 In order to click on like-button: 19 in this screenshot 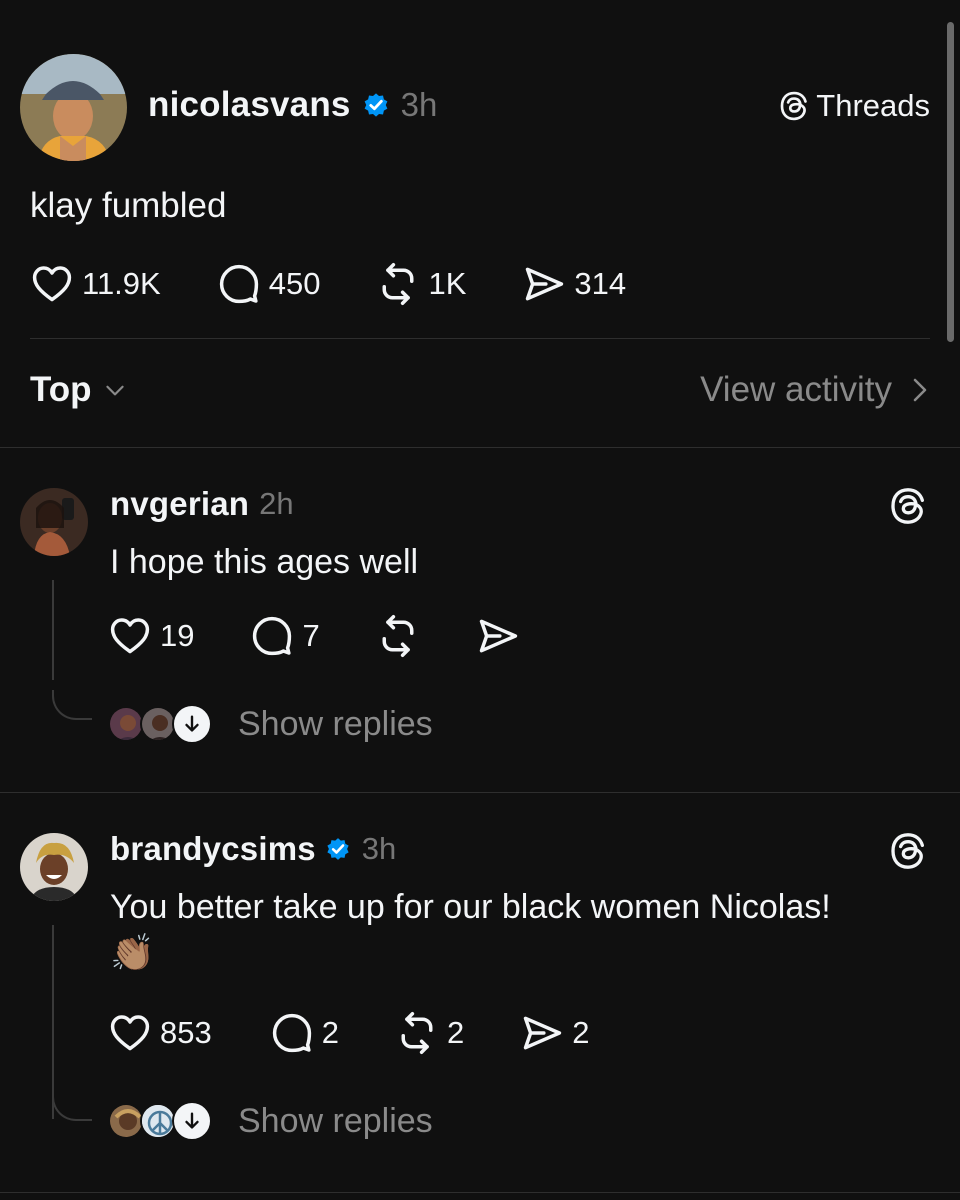, I will do `click(151, 636)`.